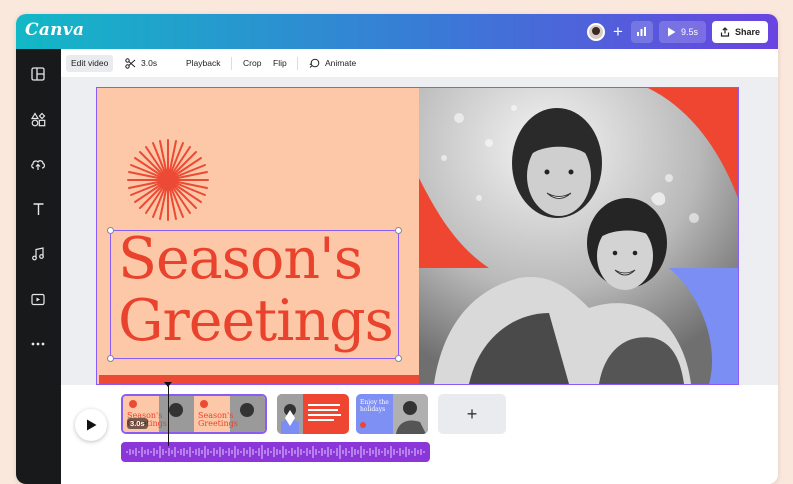  Describe the element at coordinates (38, 266) in the screenshot. I see `sidebar` at that location.